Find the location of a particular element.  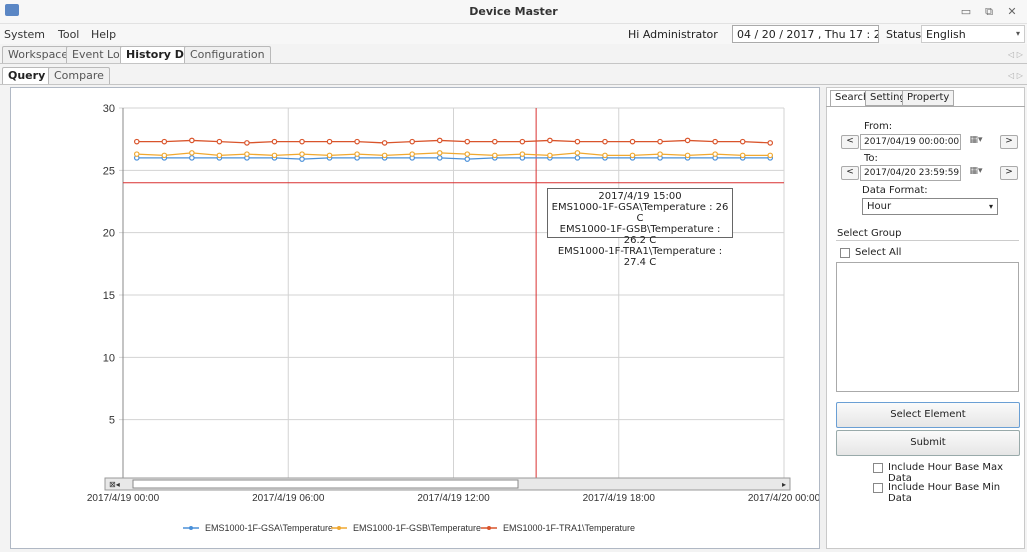

tooltip-line: EMS1000-1F-GSA\Temperature : 26 C is located at coordinates (640, 213).